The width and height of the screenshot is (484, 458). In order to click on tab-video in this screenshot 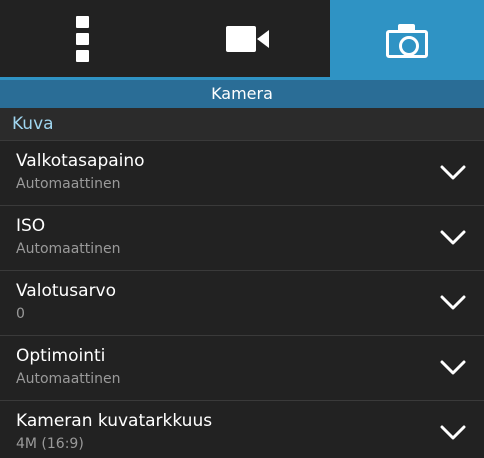, I will do `click(247, 38)`.